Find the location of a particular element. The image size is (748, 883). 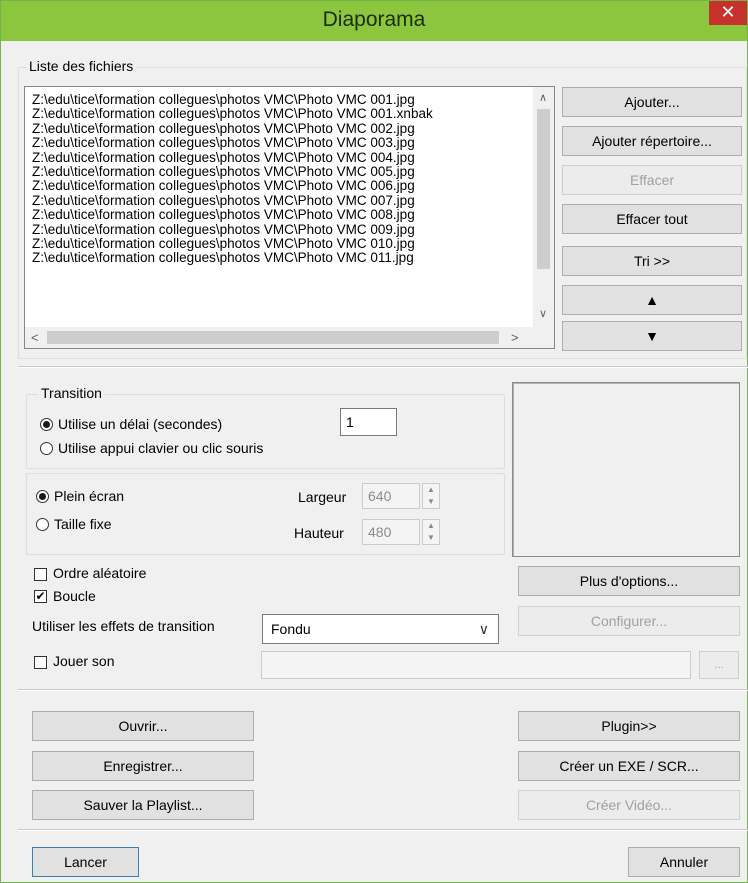

use-delay-label: Utilise un délai (secondes) is located at coordinates (140, 424).